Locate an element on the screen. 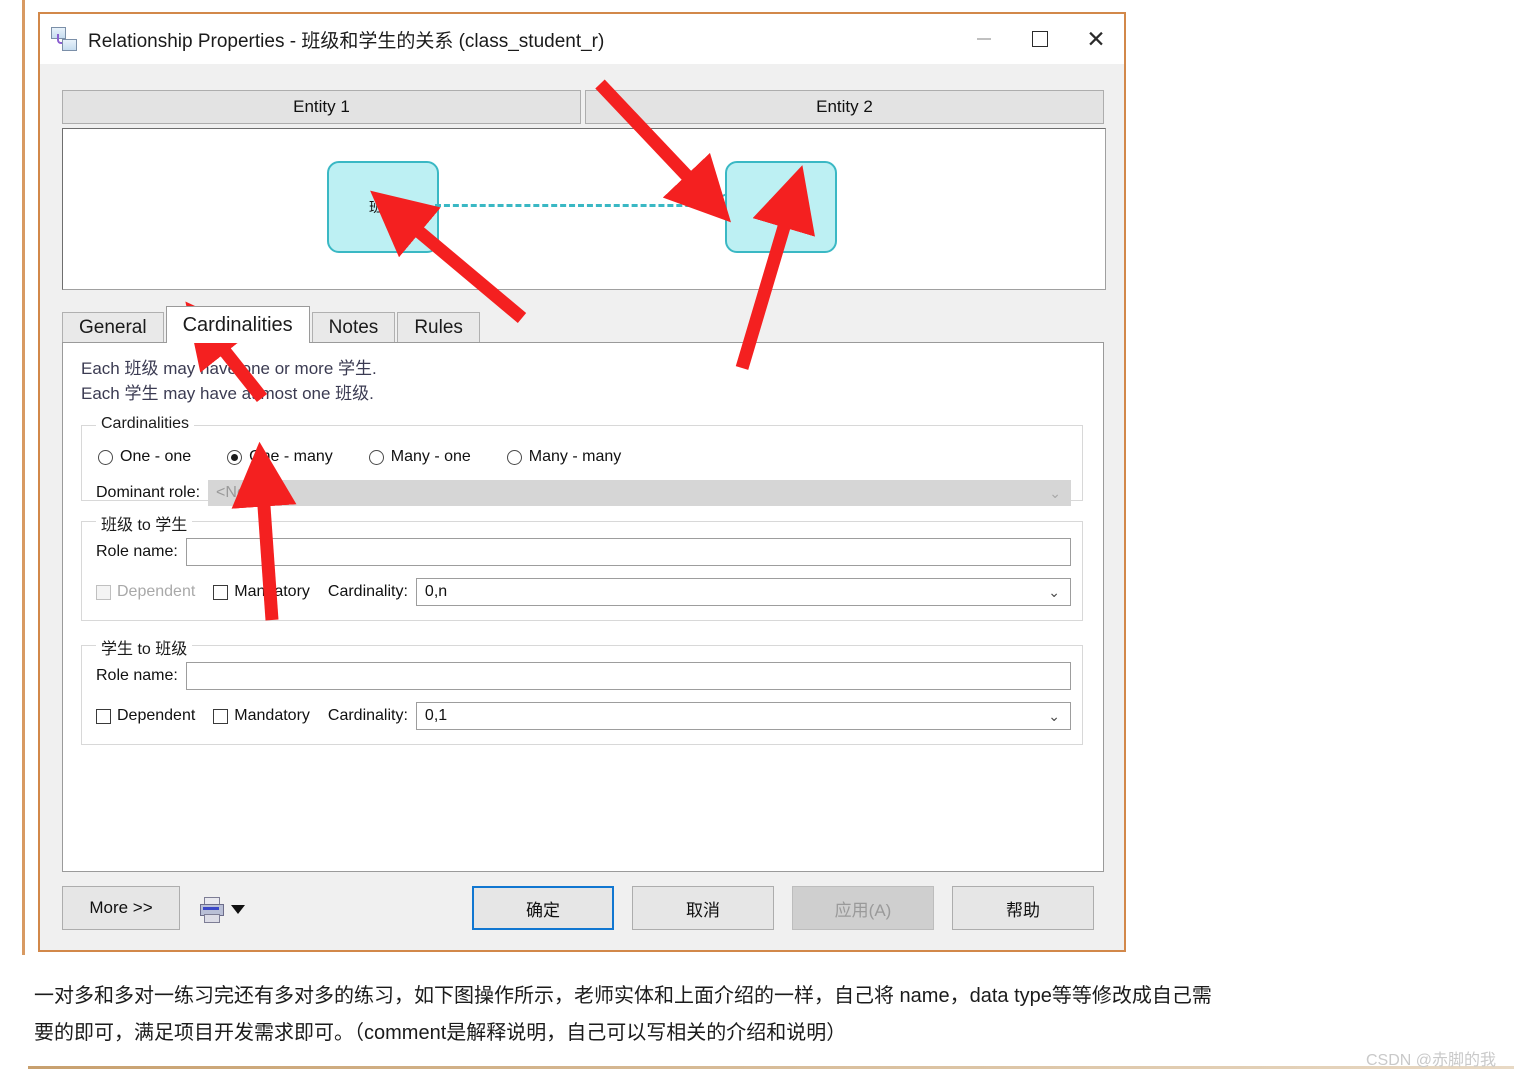 The image size is (1514, 1080). class-to-student-dependent-checkbox: Dependent is located at coordinates (145, 592).